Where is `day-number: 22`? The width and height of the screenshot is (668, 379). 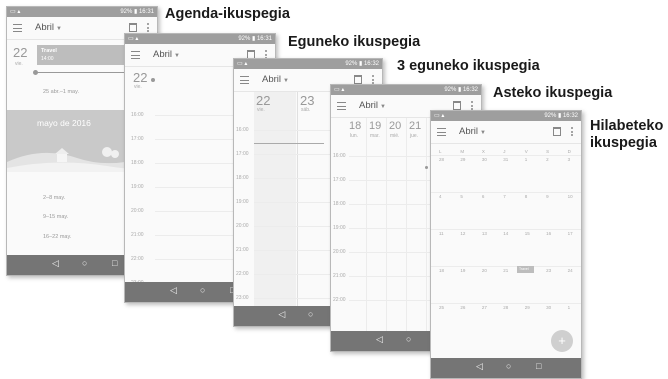
day-number: 22 is located at coordinates (140, 77).